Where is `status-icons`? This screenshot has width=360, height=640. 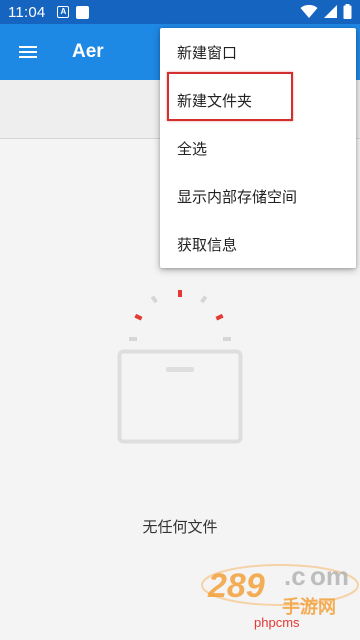
status-icons is located at coordinates (326, 11).